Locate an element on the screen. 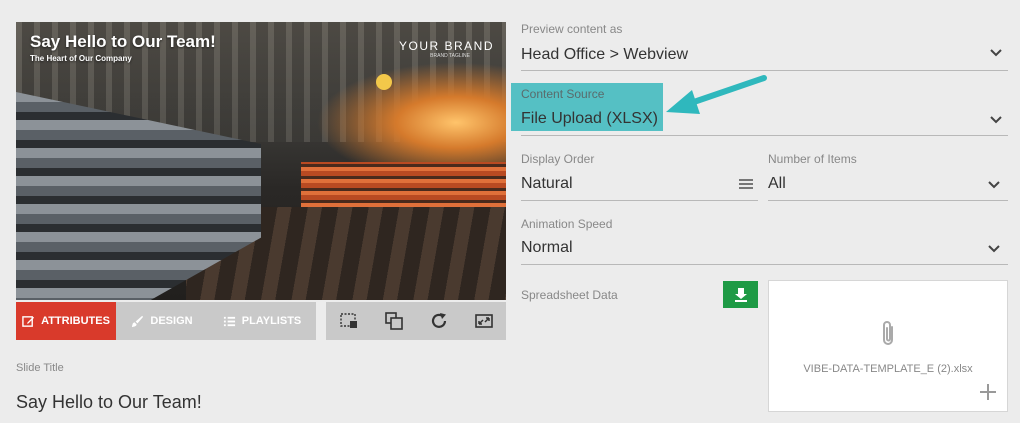 The image size is (1020, 423). editor-tab-bar: ATTRIBUTES DESIGN PLAYLISTS is located at coordinates (166, 321).